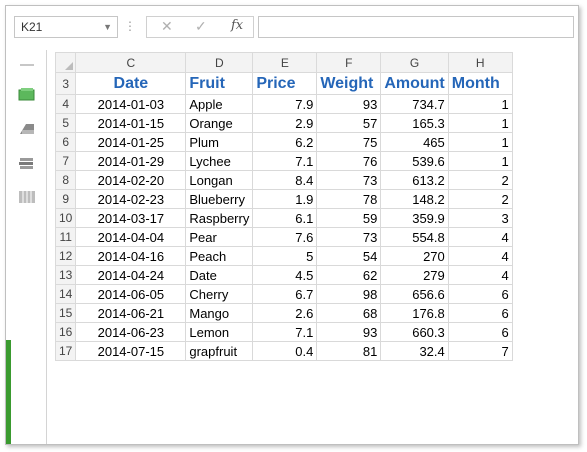 The width and height of the screenshot is (587, 452). I want to click on cell-amount: 270, so click(414, 256).